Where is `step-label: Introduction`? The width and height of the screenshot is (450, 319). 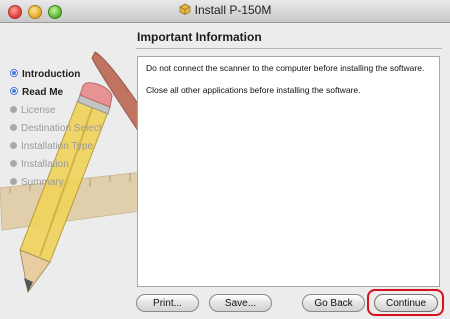 step-label: Introduction is located at coordinates (51, 74).